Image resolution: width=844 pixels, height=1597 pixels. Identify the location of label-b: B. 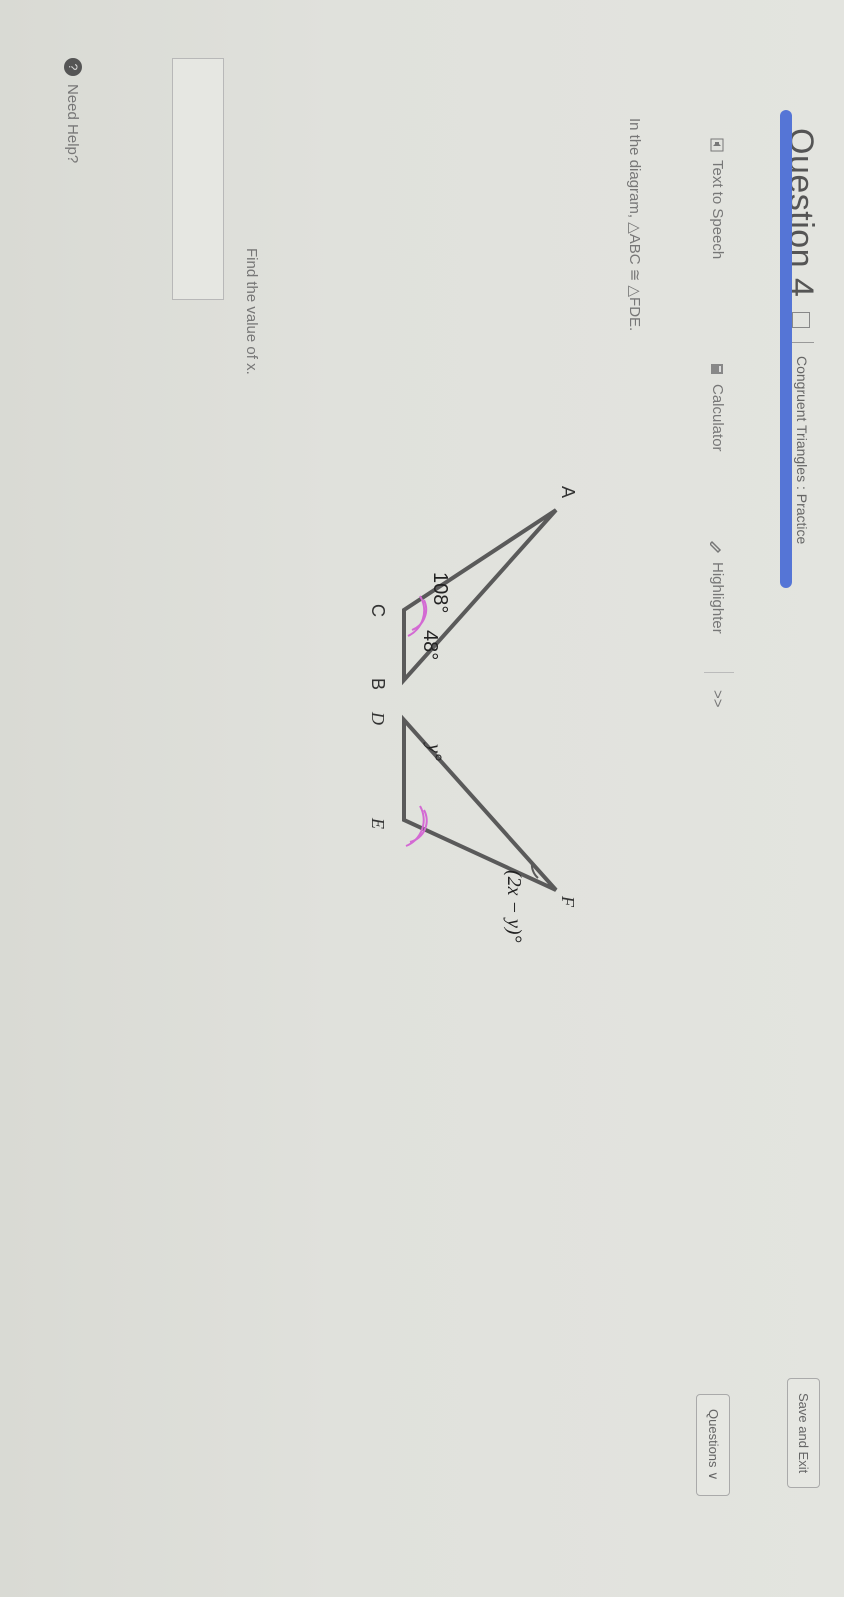
(378, 684).